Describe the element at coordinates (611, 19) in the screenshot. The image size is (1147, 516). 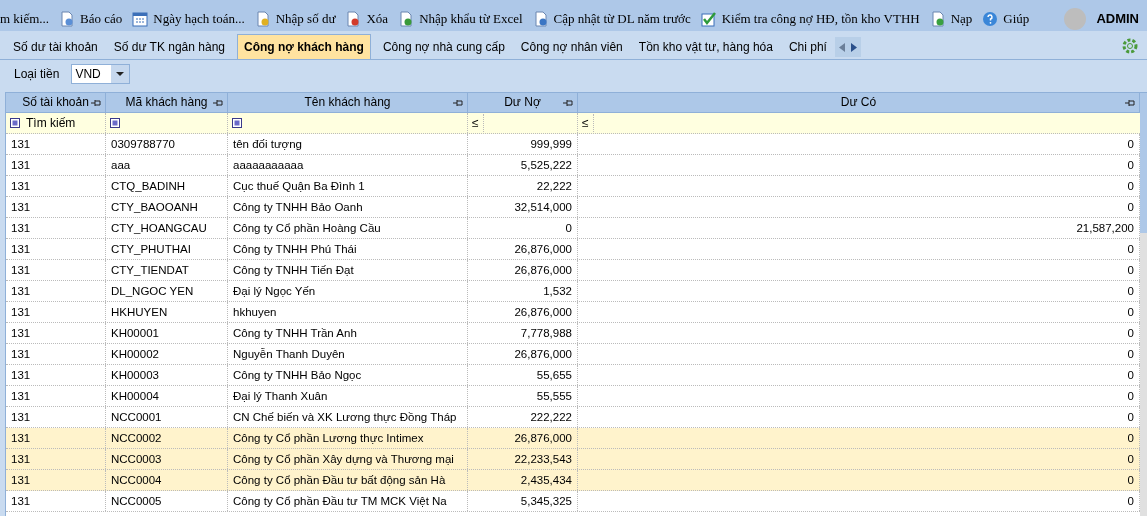
I see `toolbar-button: Cập nhật từ DL năm trước` at that location.